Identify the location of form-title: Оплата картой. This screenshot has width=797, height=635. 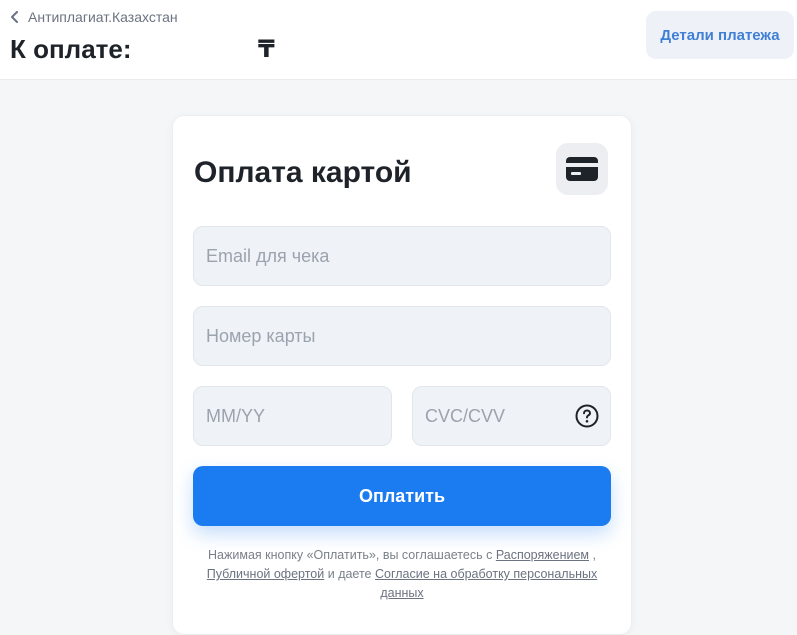
(303, 173).